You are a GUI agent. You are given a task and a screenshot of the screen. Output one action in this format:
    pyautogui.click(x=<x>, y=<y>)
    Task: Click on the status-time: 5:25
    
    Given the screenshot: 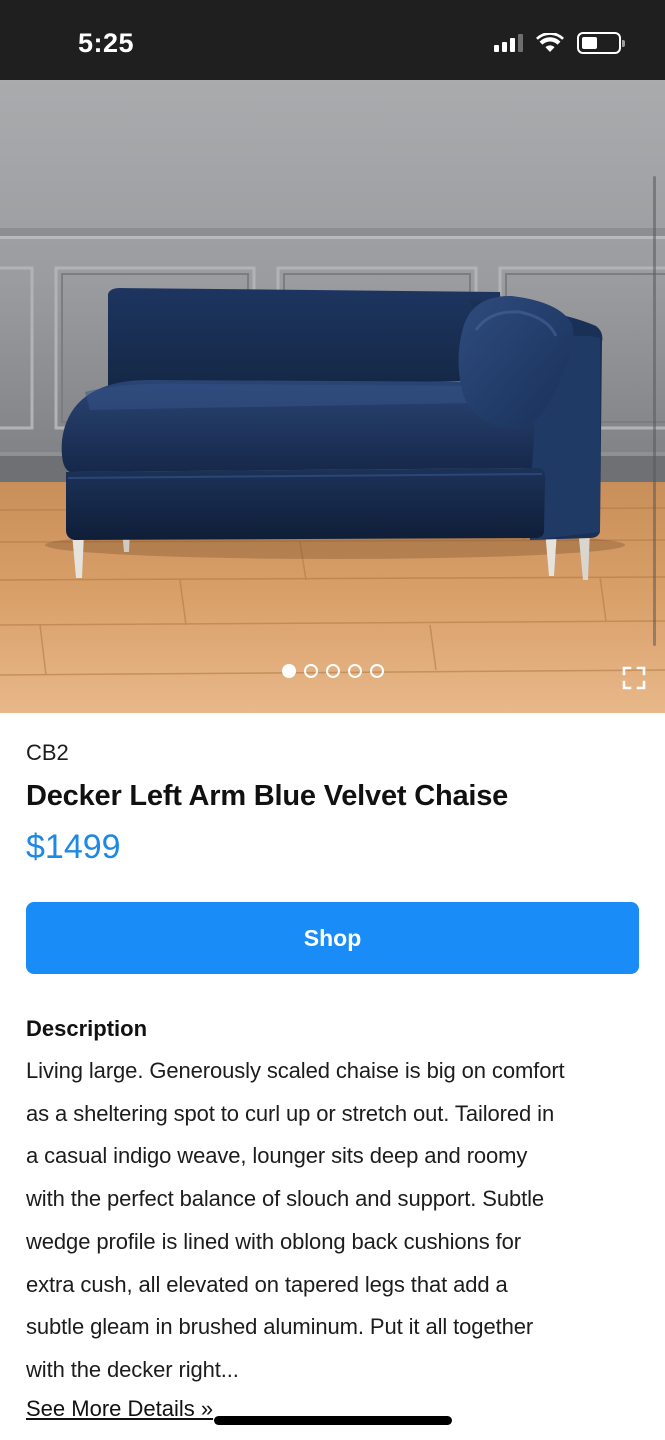 What is the action you would take?
    pyautogui.click(x=106, y=43)
    